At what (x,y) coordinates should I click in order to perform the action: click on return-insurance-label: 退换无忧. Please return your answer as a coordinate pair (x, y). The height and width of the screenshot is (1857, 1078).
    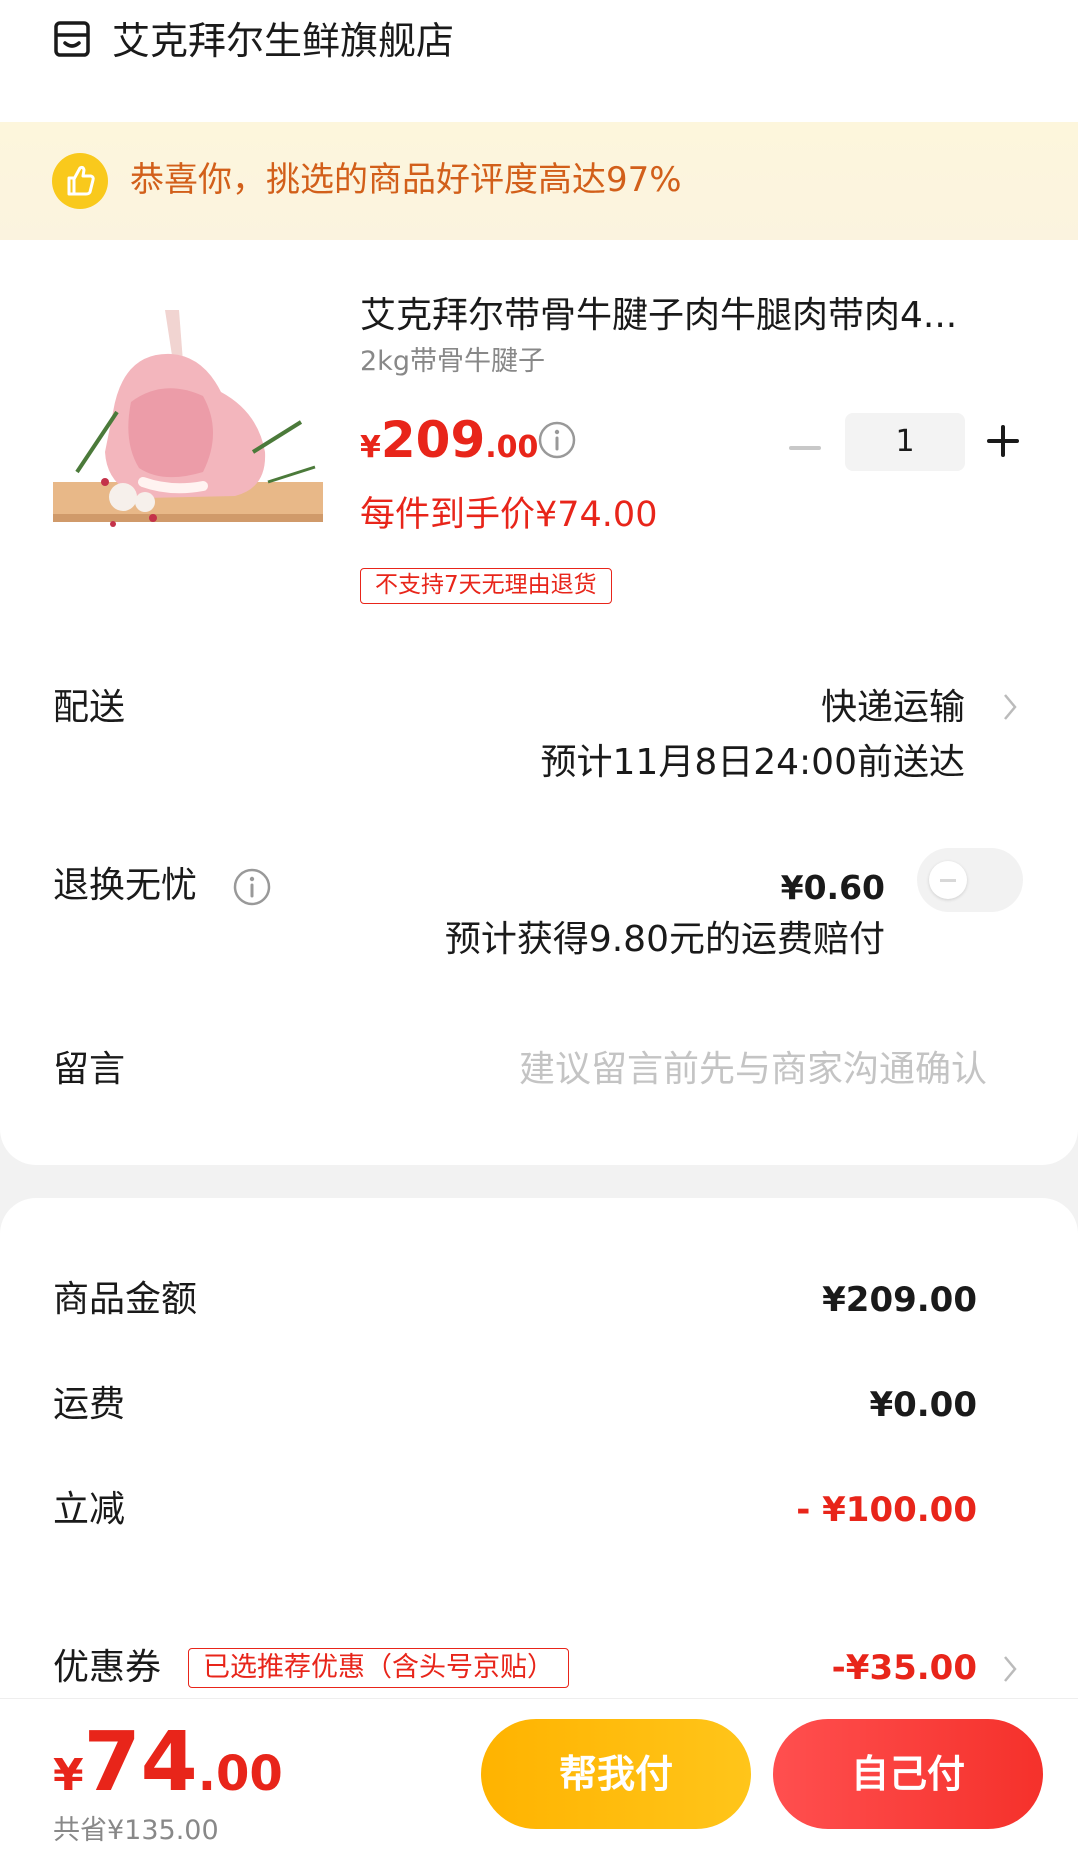
    Looking at the image, I should click on (125, 885).